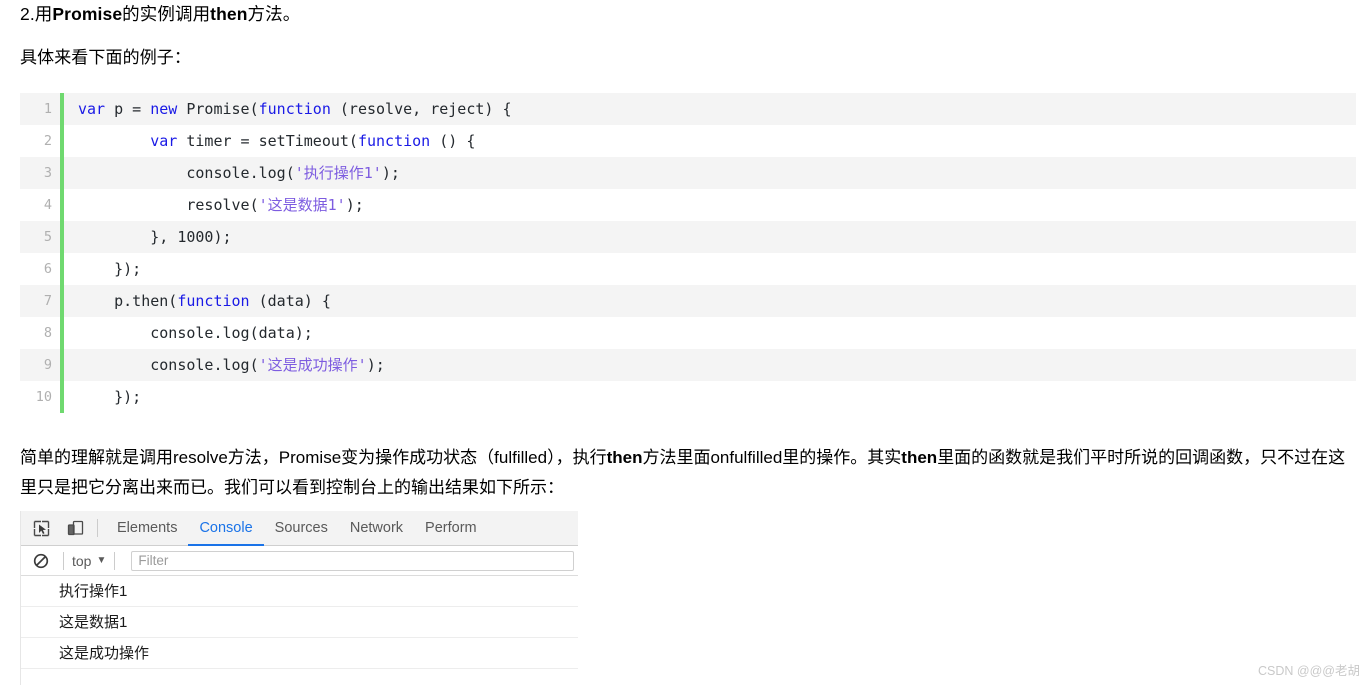 The height and width of the screenshot is (685, 1372). Describe the element at coordinates (338, 173) in the screenshot. I see `code-token-str: '执行操作1'` at that location.